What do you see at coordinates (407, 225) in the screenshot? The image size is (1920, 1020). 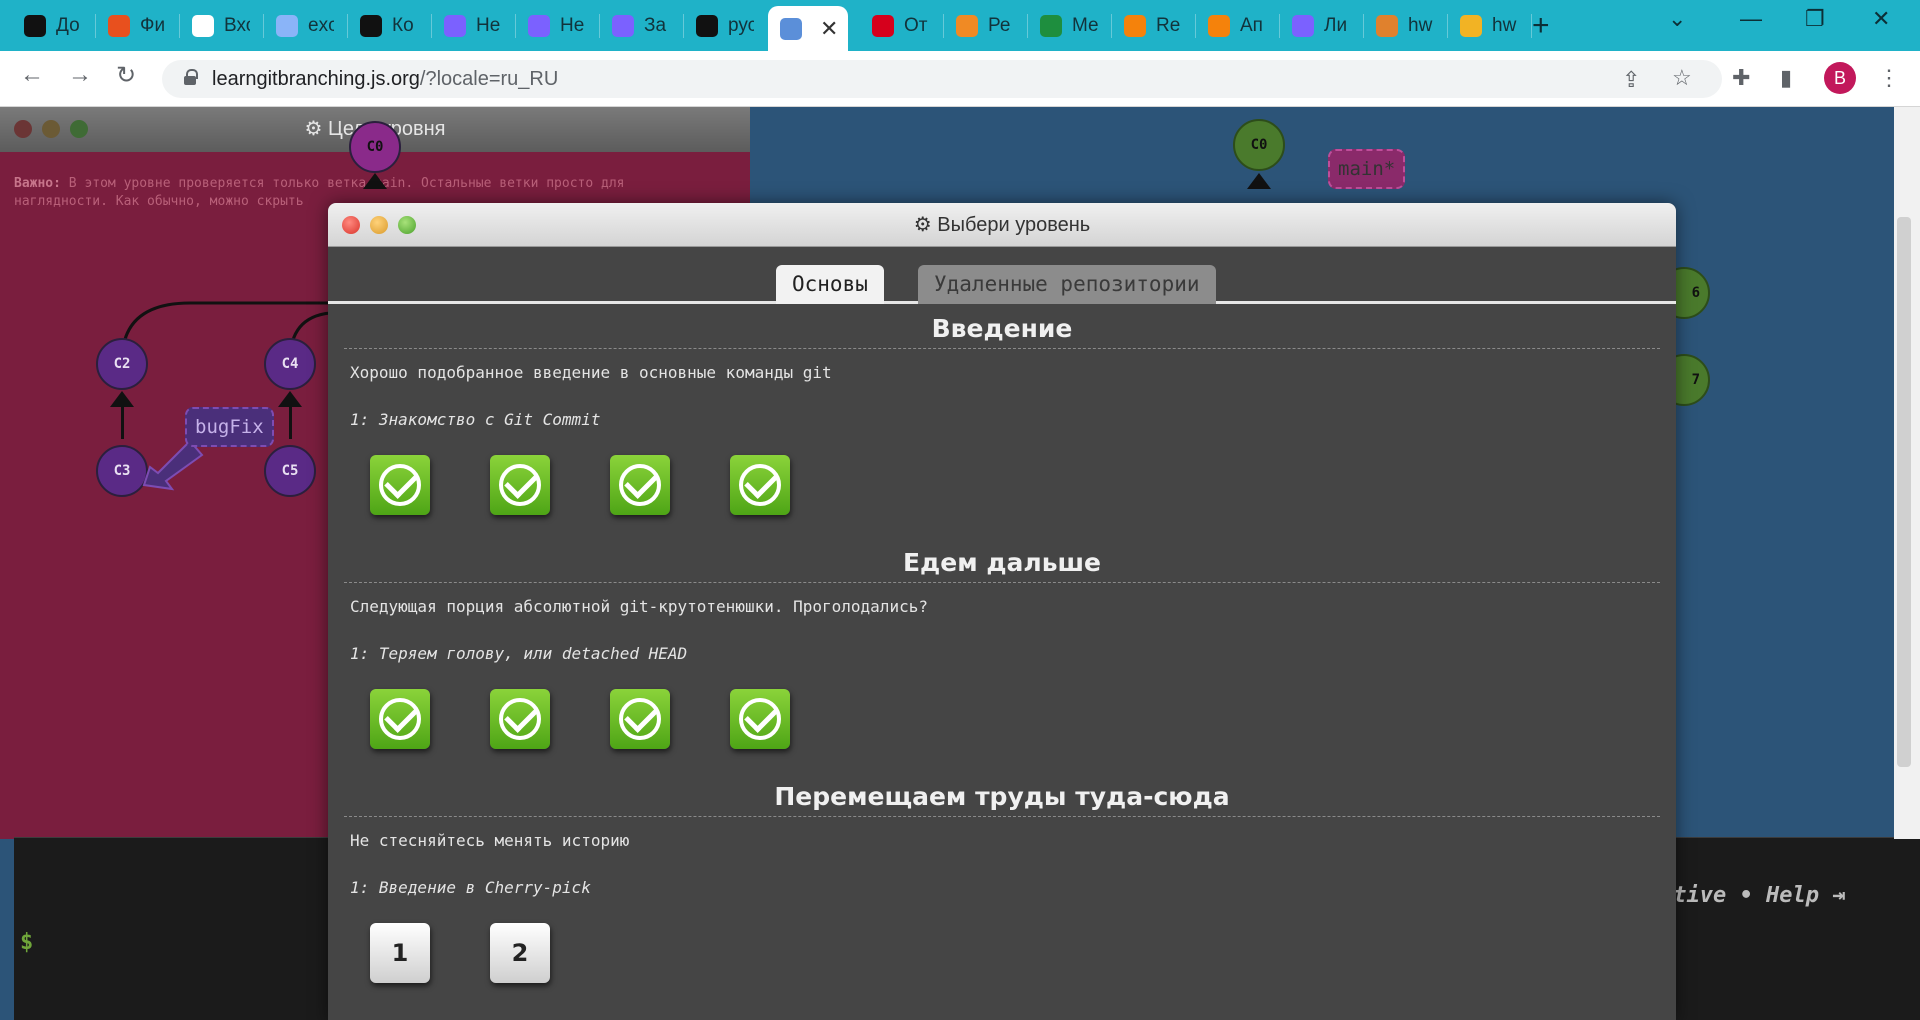 I see `modal-maximize-dot` at bounding box center [407, 225].